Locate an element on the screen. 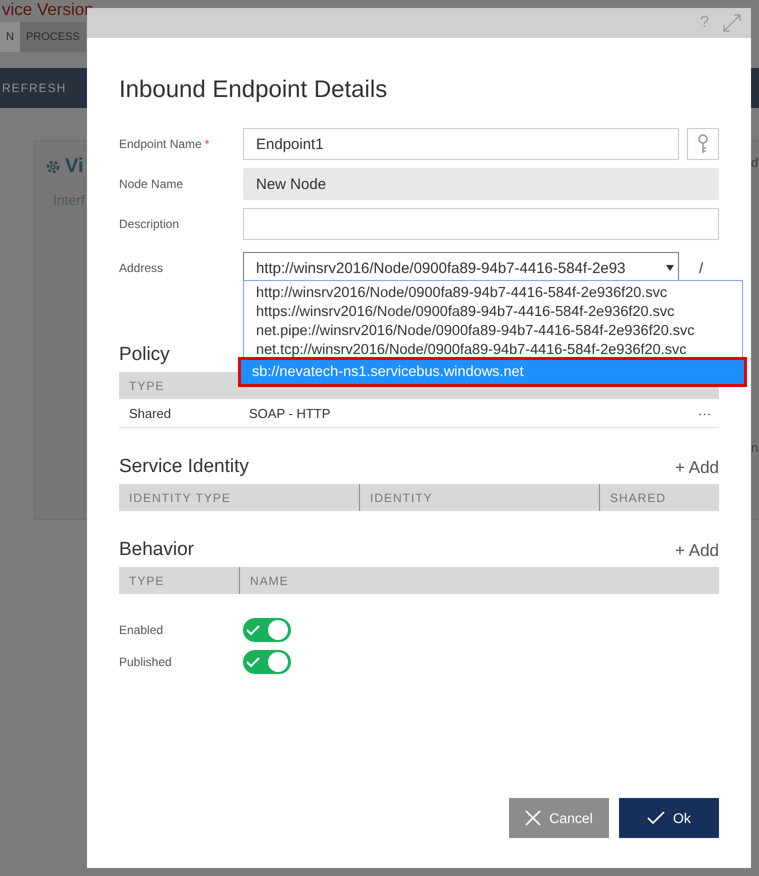  table-header: TYPE NAME is located at coordinates (419, 580).